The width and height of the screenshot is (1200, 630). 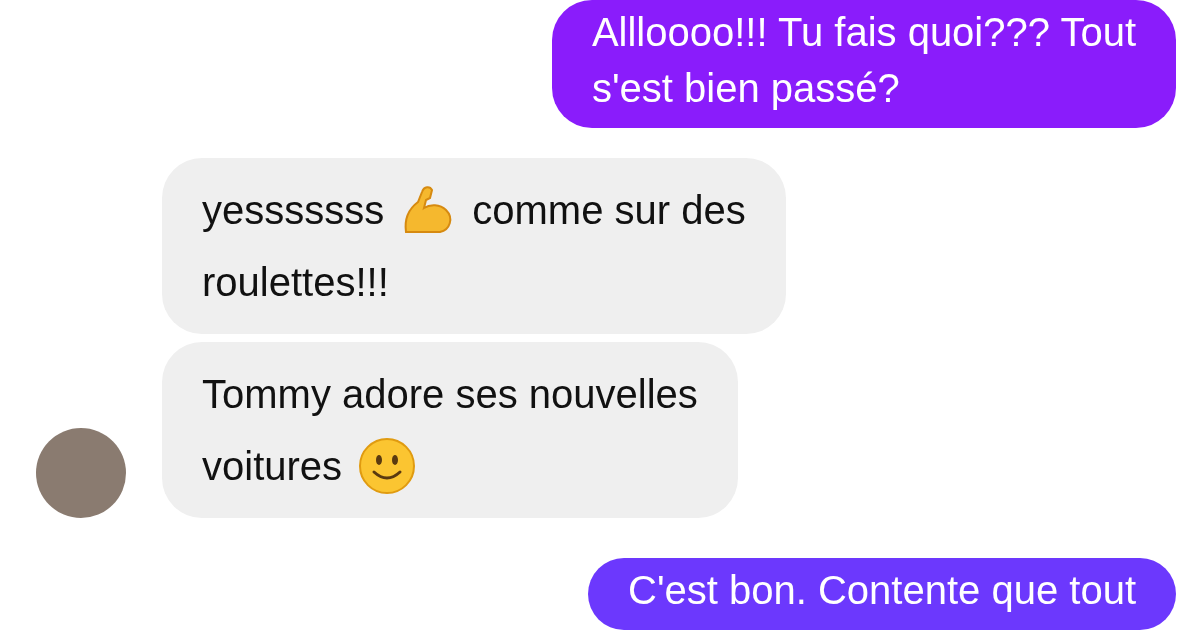 What do you see at coordinates (450, 394) in the screenshot?
I see `message-text: Tommy adore ses nouvelles` at bounding box center [450, 394].